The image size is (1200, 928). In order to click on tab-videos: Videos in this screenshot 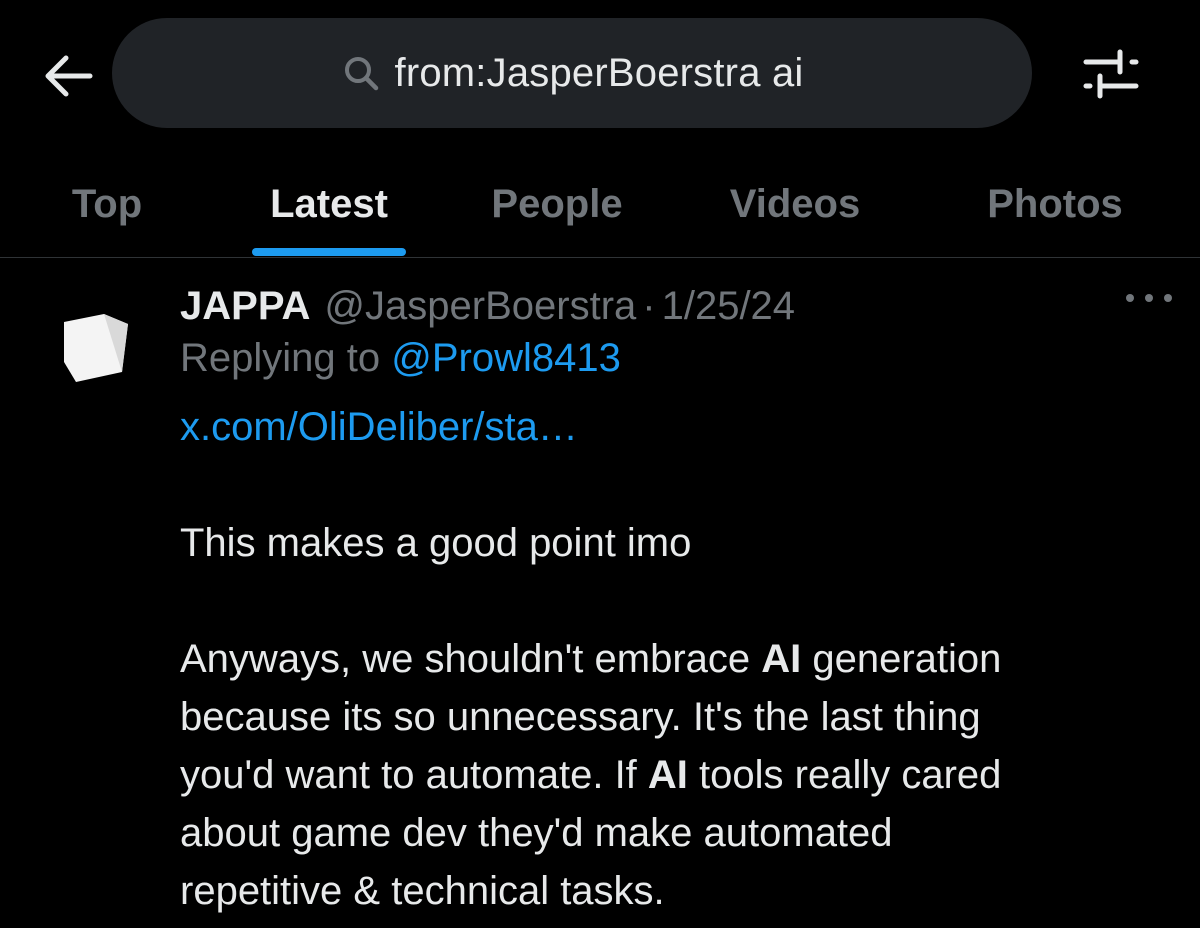, I will do `click(795, 204)`.